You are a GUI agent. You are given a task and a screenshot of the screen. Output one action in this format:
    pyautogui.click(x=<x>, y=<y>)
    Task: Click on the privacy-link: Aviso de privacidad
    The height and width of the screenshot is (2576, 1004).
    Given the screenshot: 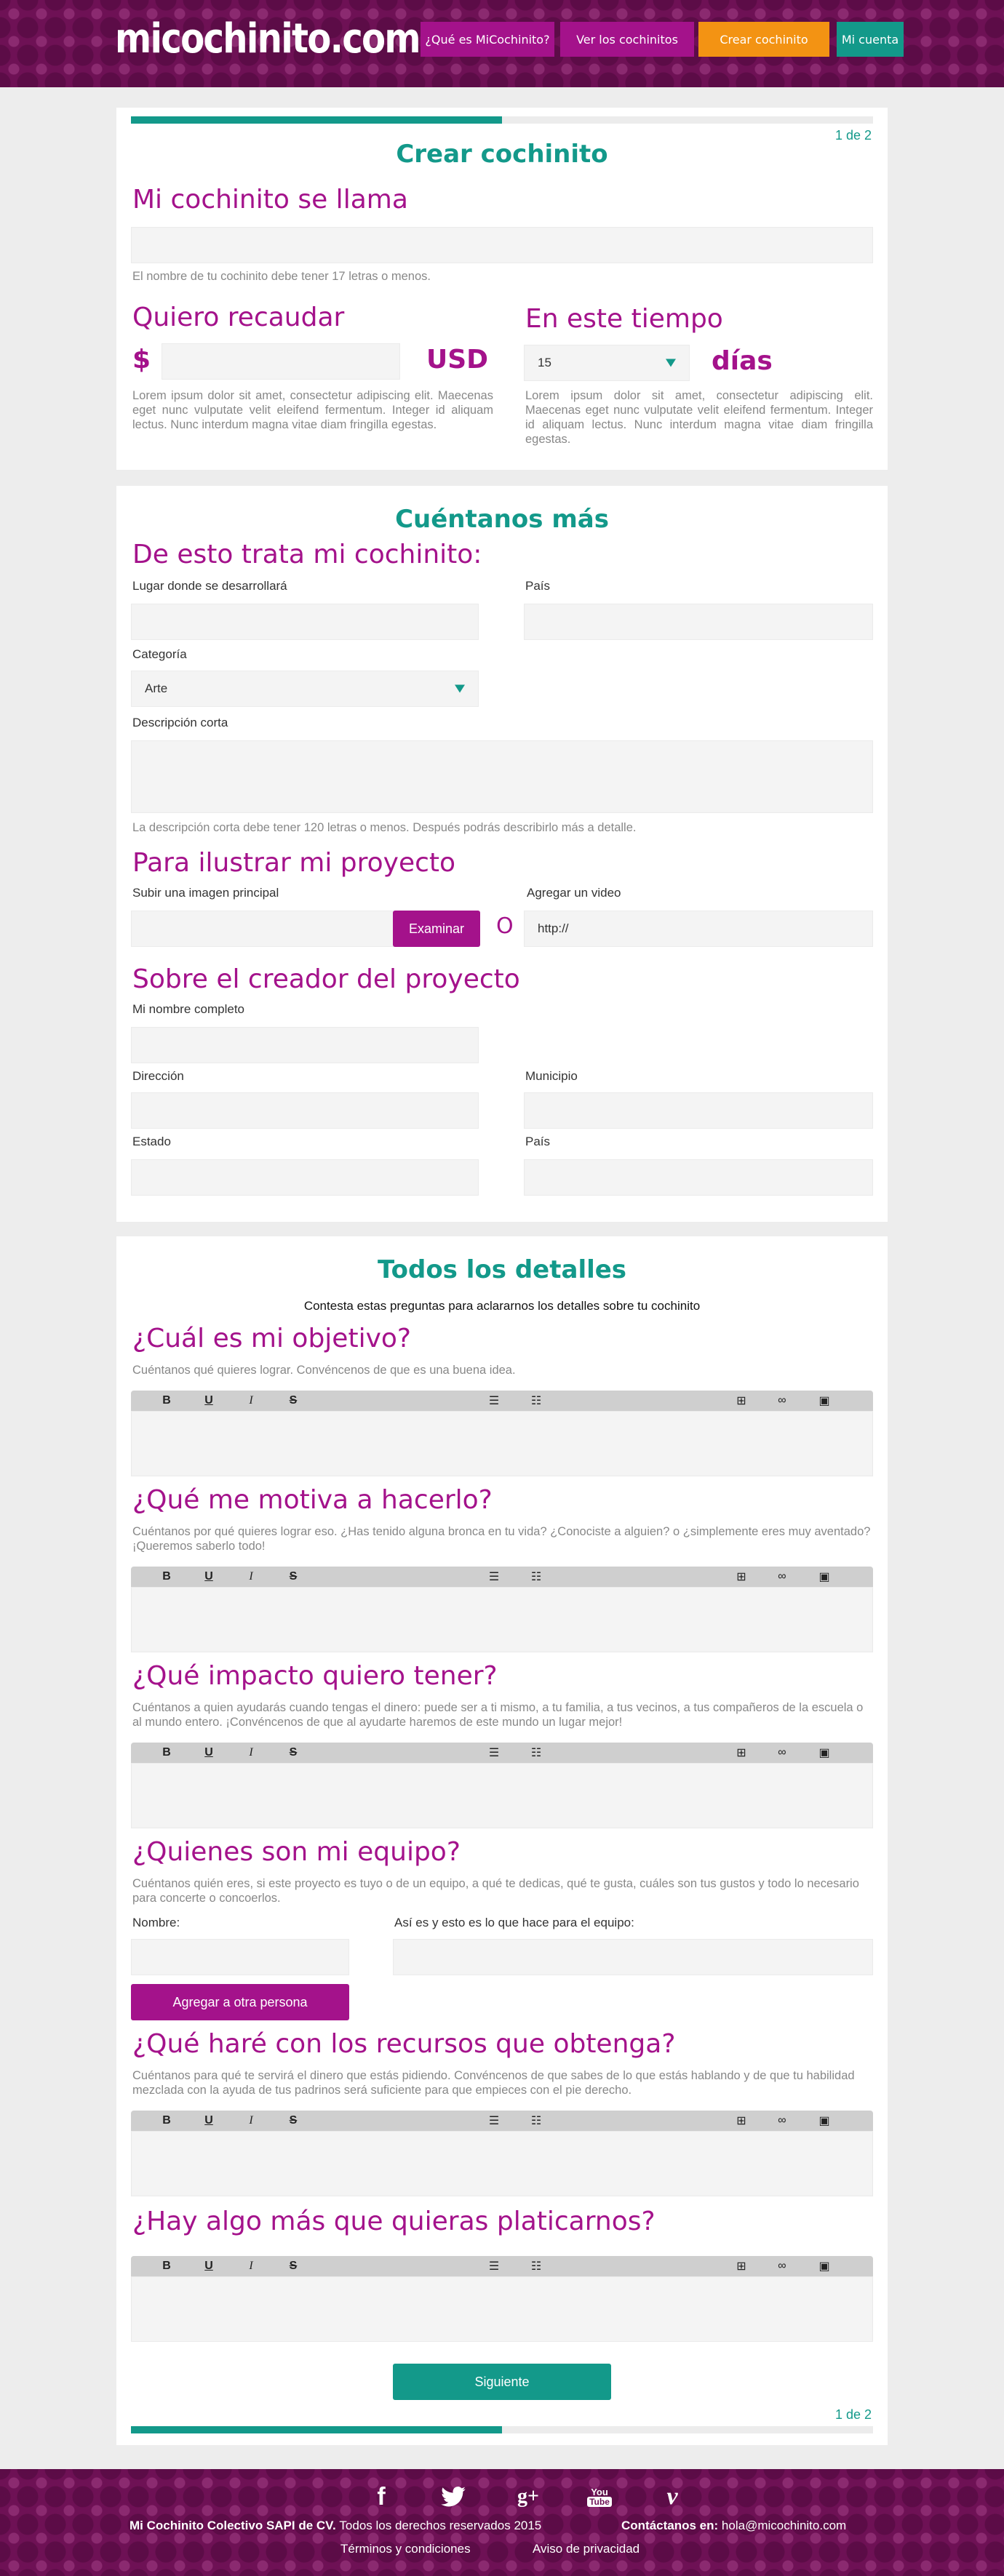 What is the action you would take?
    pyautogui.click(x=586, y=2549)
    